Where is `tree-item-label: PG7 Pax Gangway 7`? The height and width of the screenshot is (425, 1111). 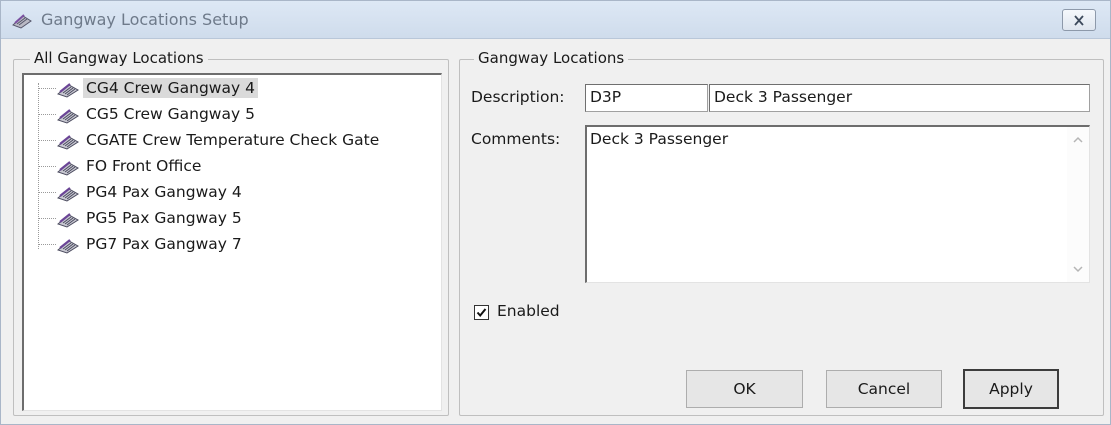 tree-item-label: PG7 Pax Gangway 7 is located at coordinates (164, 244).